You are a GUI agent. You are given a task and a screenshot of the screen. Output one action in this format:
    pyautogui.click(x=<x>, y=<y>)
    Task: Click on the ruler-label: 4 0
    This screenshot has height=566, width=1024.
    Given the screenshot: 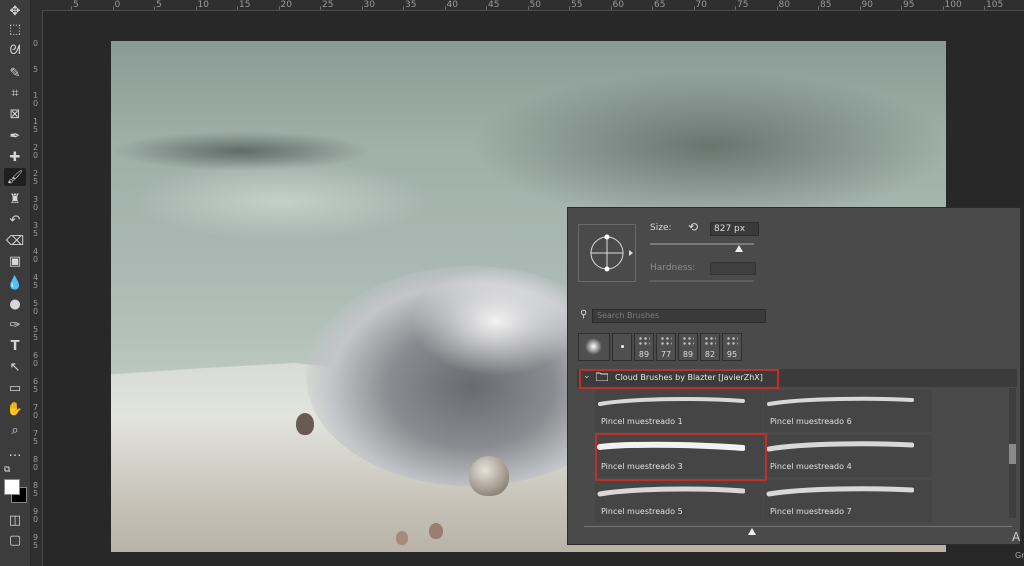 What is the action you would take?
    pyautogui.click(x=36, y=255)
    